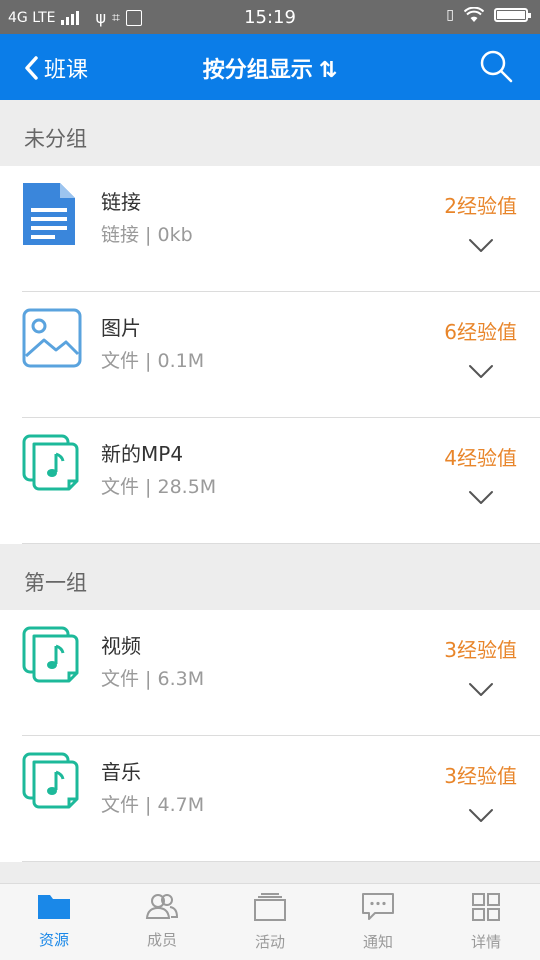 The width and height of the screenshot is (540, 960). What do you see at coordinates (378, 911) in the screenshot?
I see `message-icon` at bounding box center [378, 911].